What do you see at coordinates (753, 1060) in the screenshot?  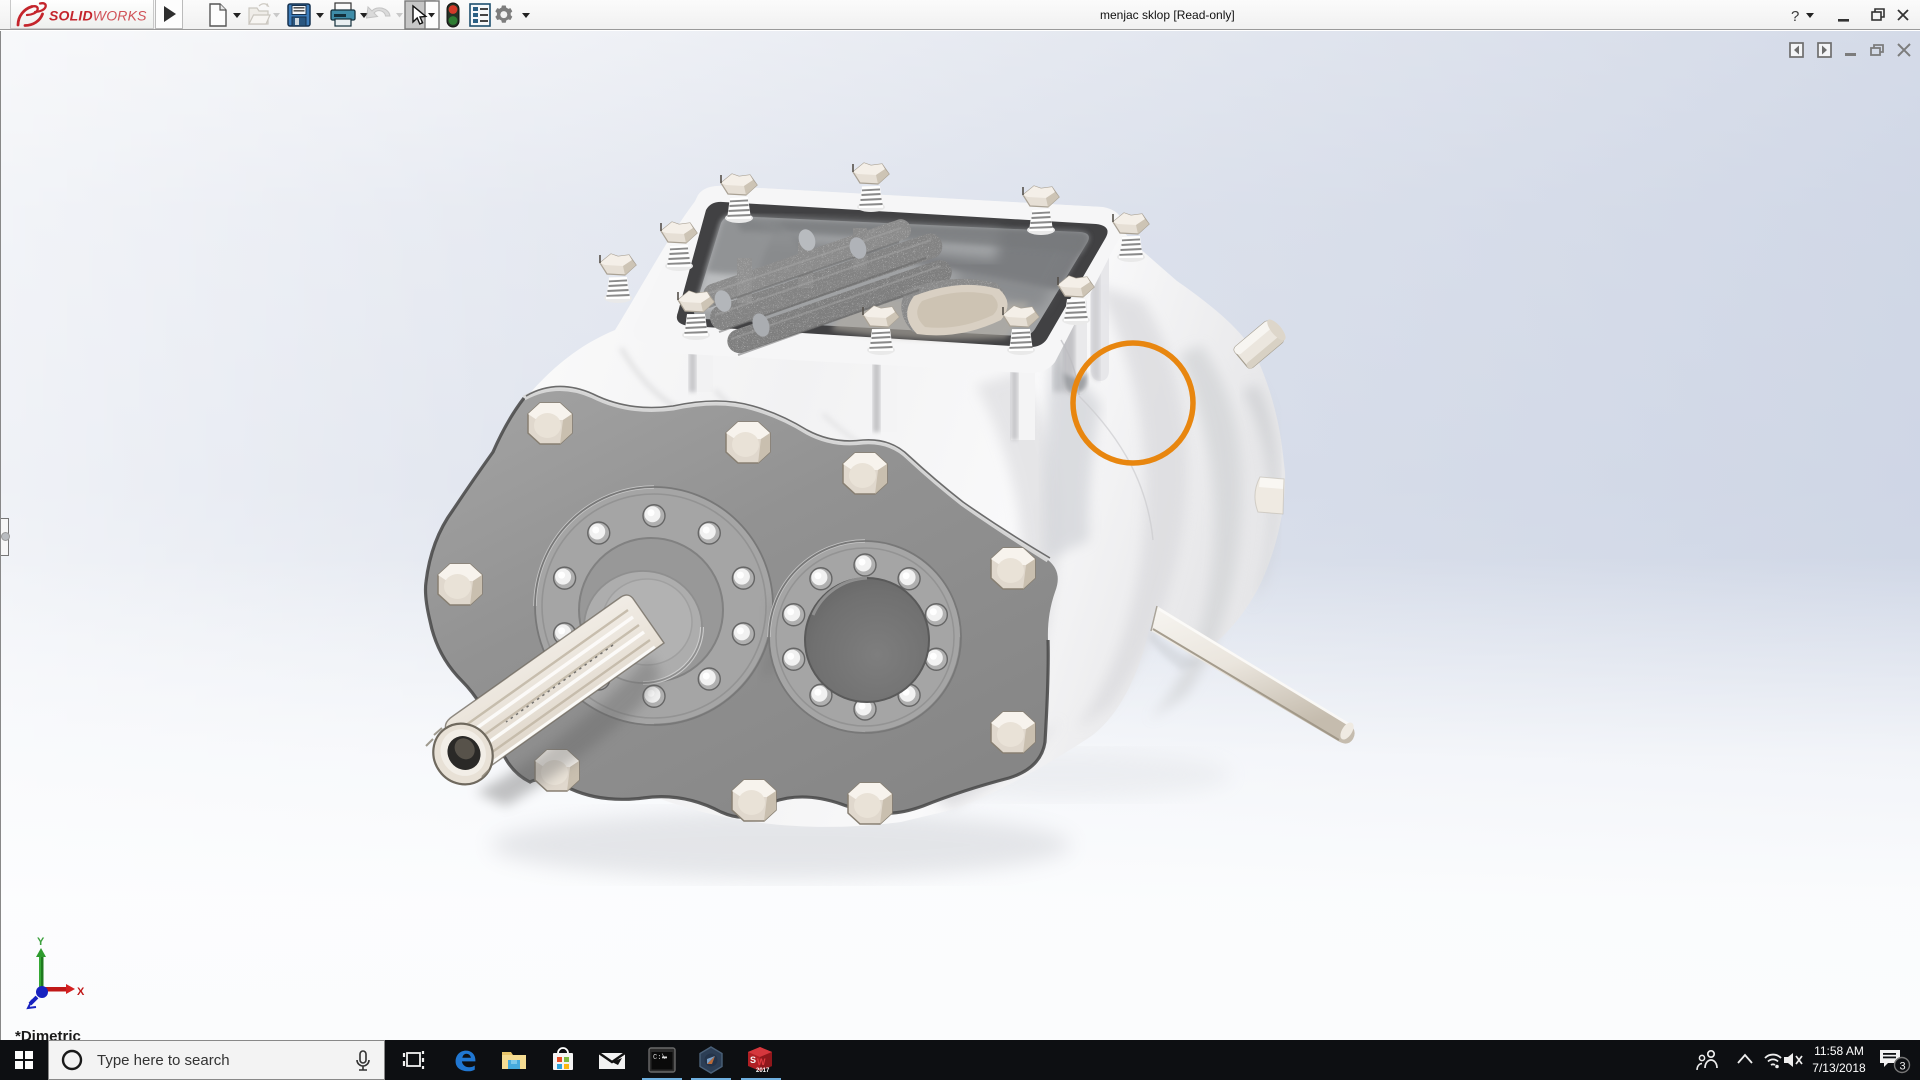 I see `svg-text: S` at bounding box center [753, 1060].